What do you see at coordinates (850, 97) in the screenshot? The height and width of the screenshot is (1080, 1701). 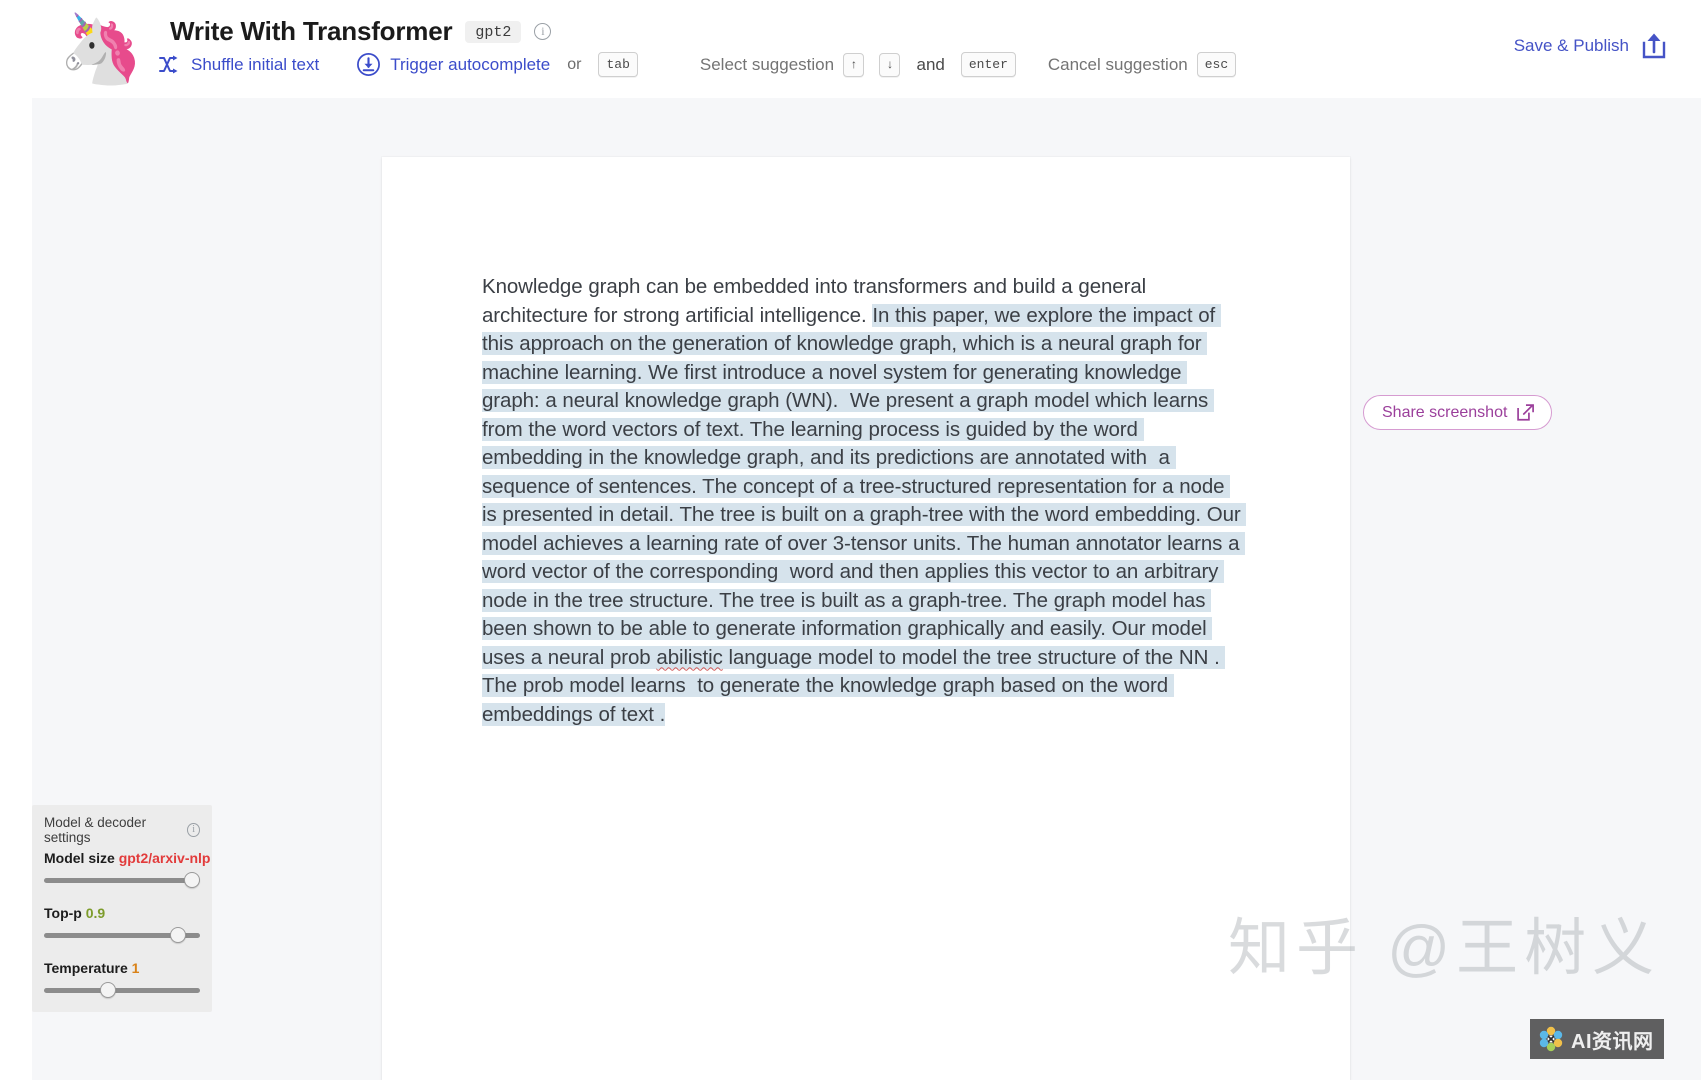 I see `header-divider` at bounding box center [850, 97].